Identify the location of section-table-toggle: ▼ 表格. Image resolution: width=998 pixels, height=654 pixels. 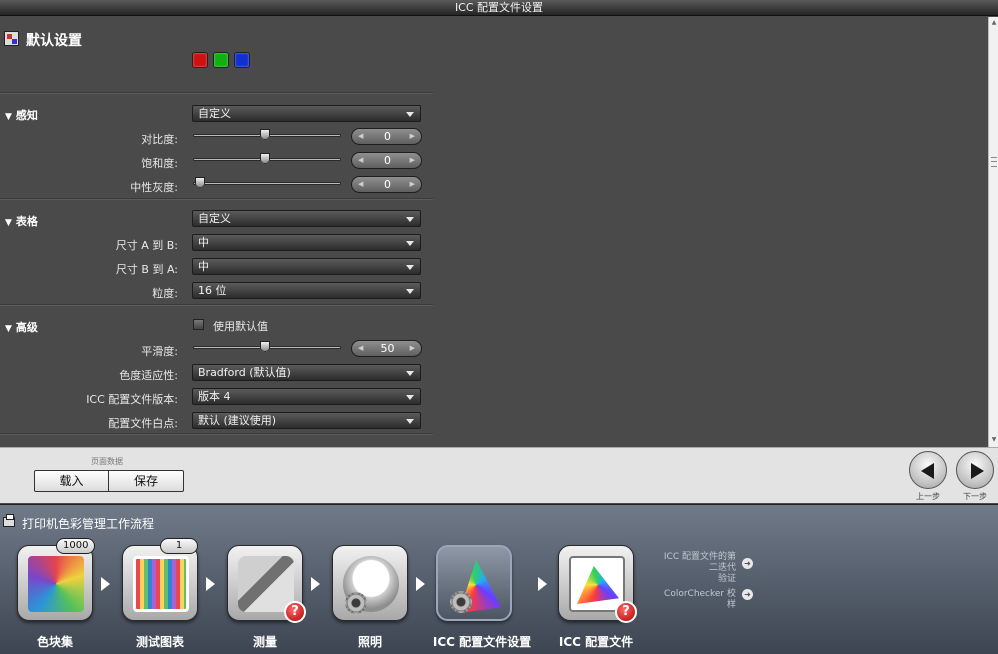
(21, 221).